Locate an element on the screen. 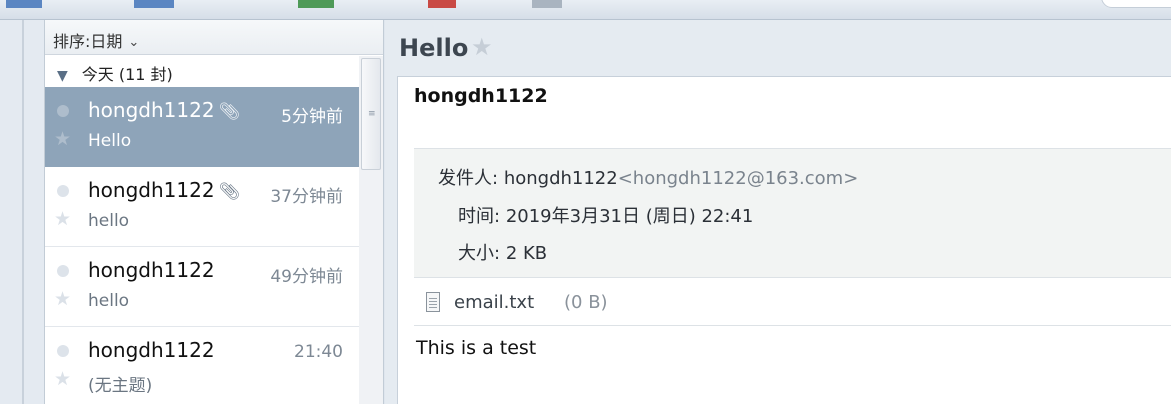  divider is located at coordinates (23, 212).